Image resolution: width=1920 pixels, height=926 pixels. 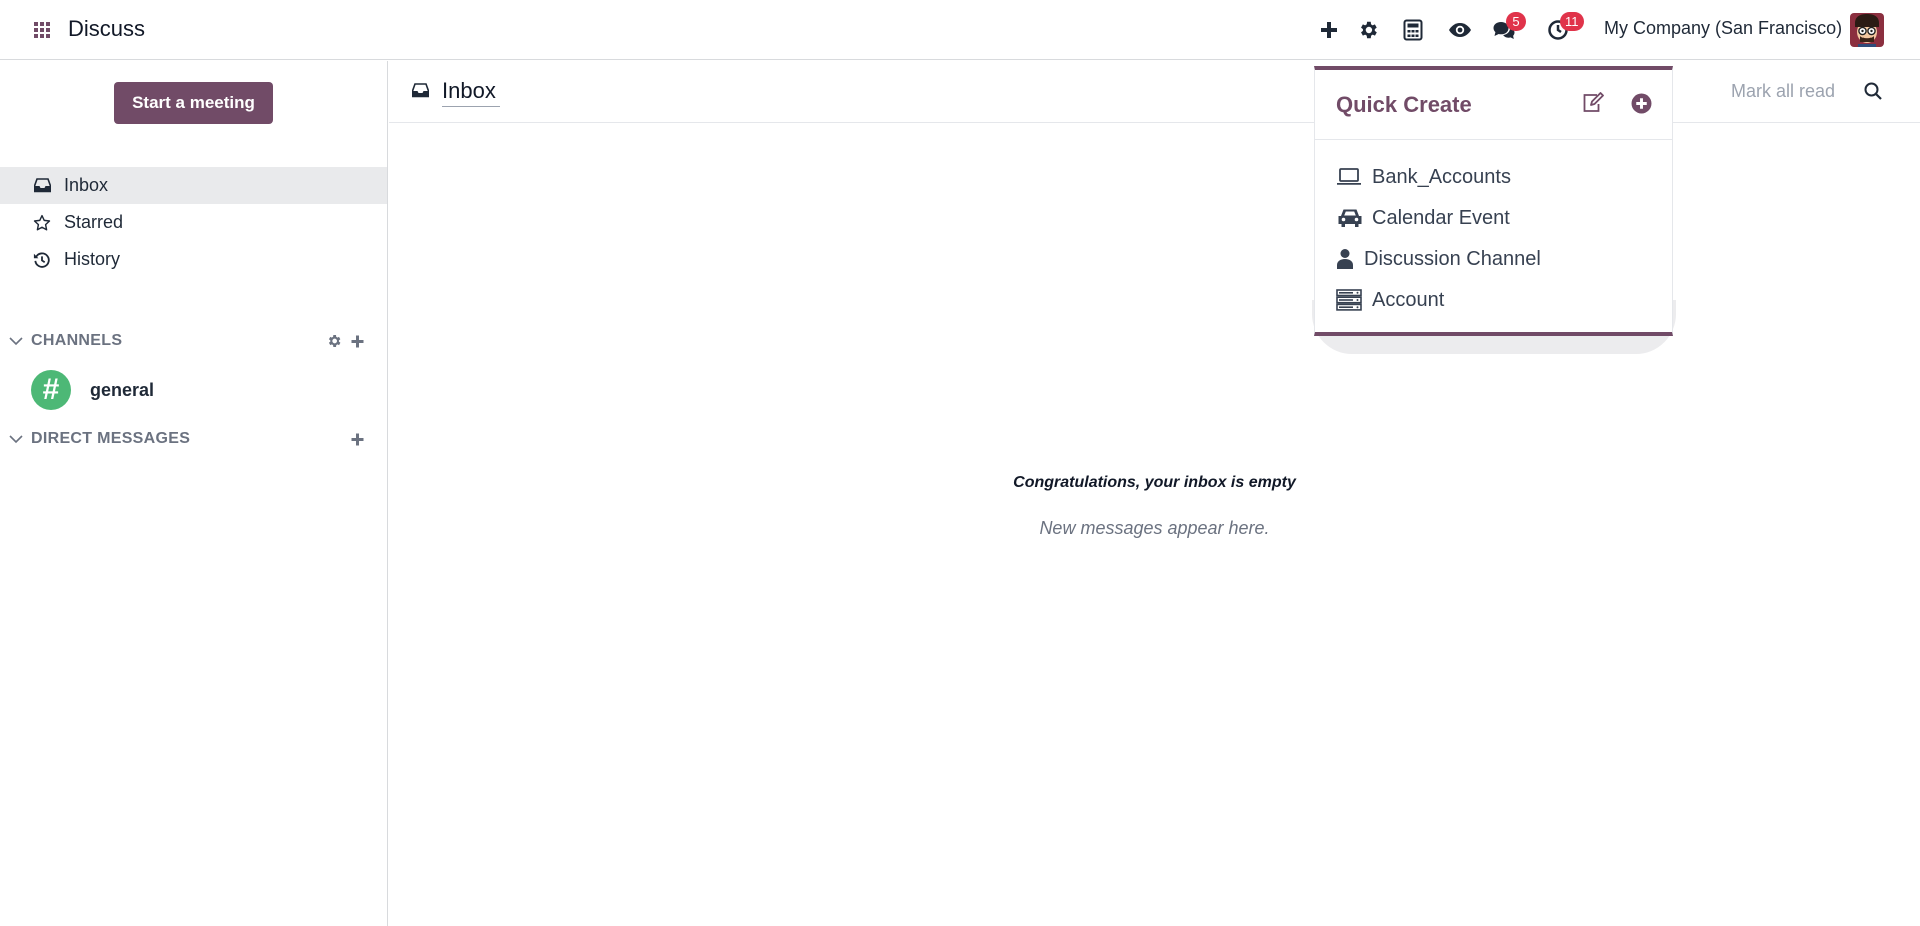 I want to click on car-icon, so click(x=1350, y=218).